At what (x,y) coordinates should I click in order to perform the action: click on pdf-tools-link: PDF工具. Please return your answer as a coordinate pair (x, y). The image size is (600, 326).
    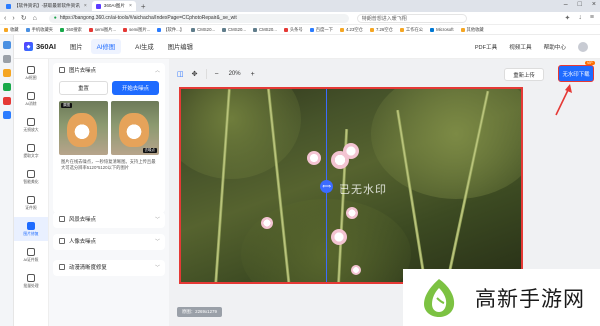
    Looking at the image, I should click on (486, 47).